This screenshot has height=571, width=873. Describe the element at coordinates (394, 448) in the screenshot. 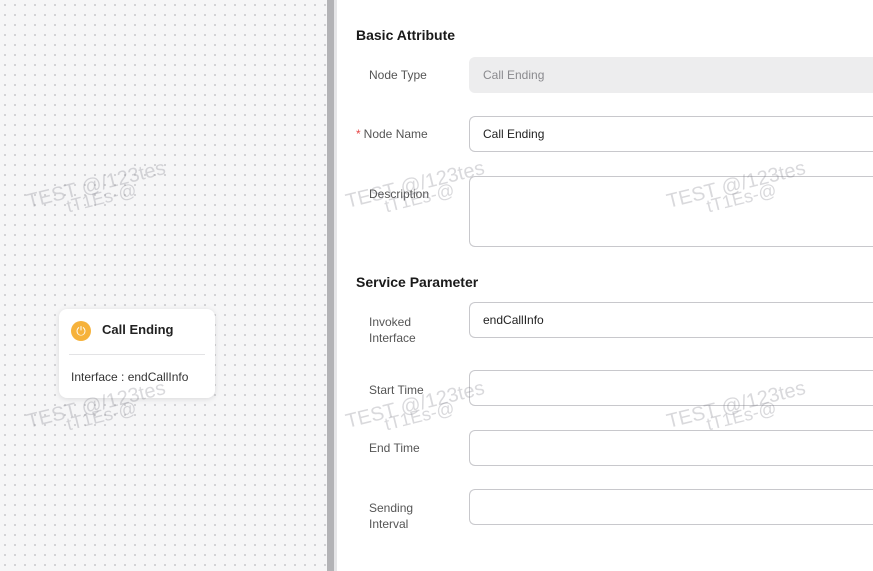

I see `end-time-label: End Time` at that location.